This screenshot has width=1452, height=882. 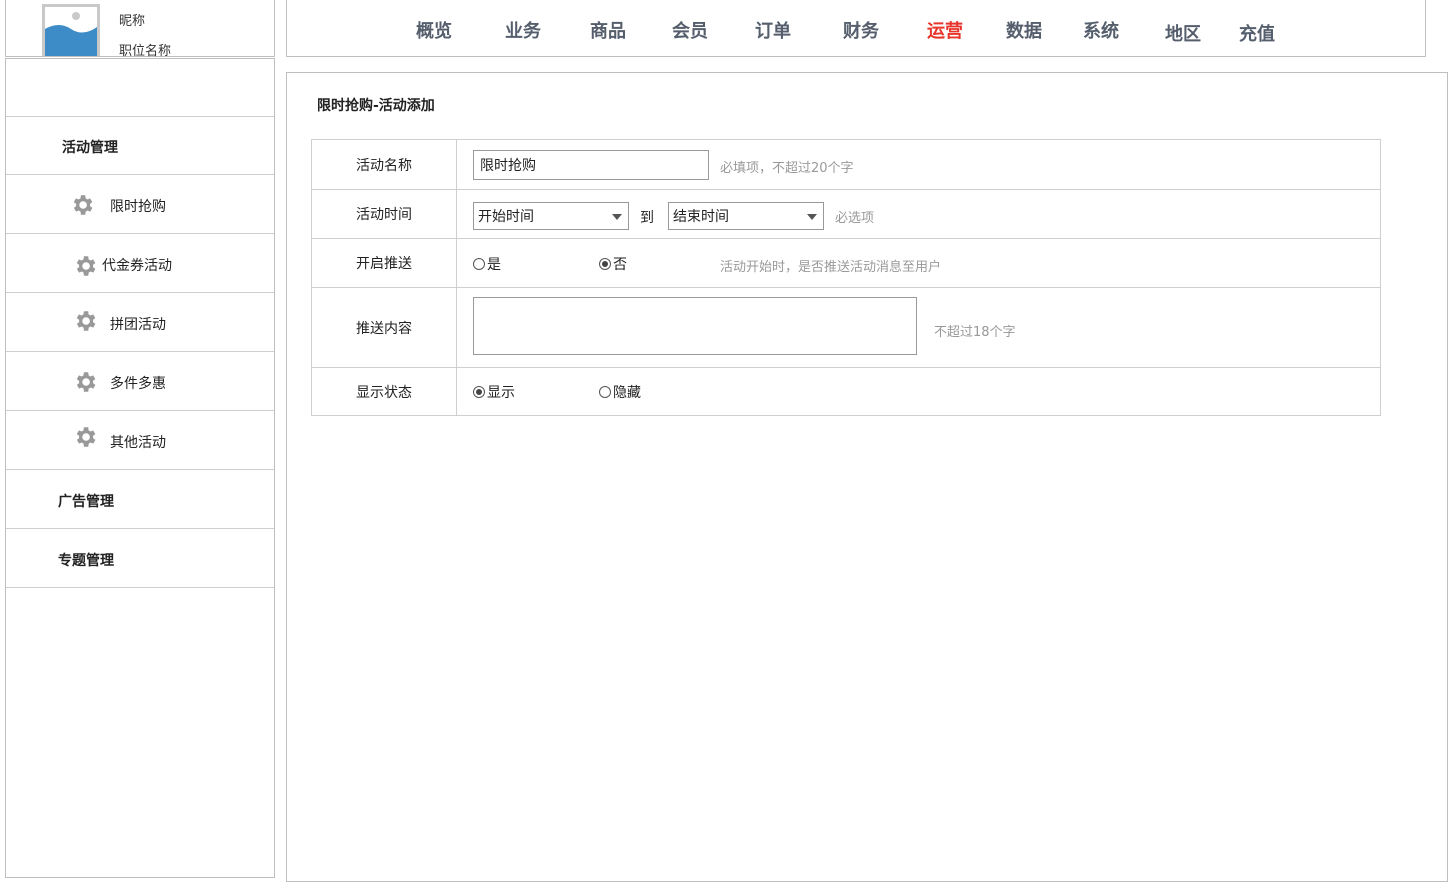 What do you see at coordinates (86, 561) in the screenshot?
I see `sidebar-group-label: 专题管理` at bounding box center [86, 561].